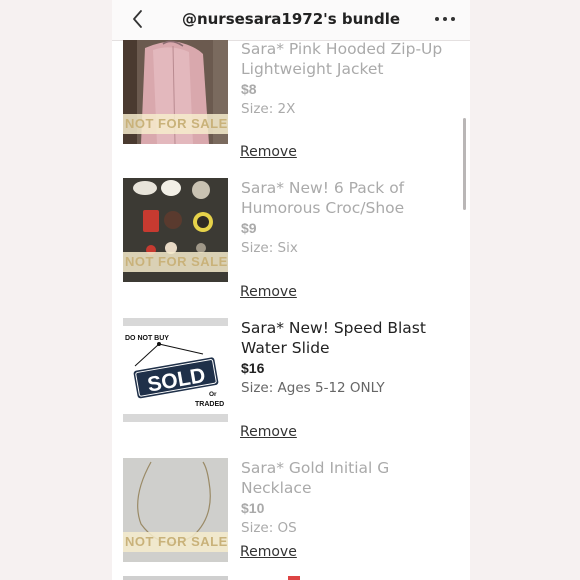  Describe the element at coordinates (312, 69) in the screenshot. I see `item-name-line2: Lightweight Jacket` at that location.